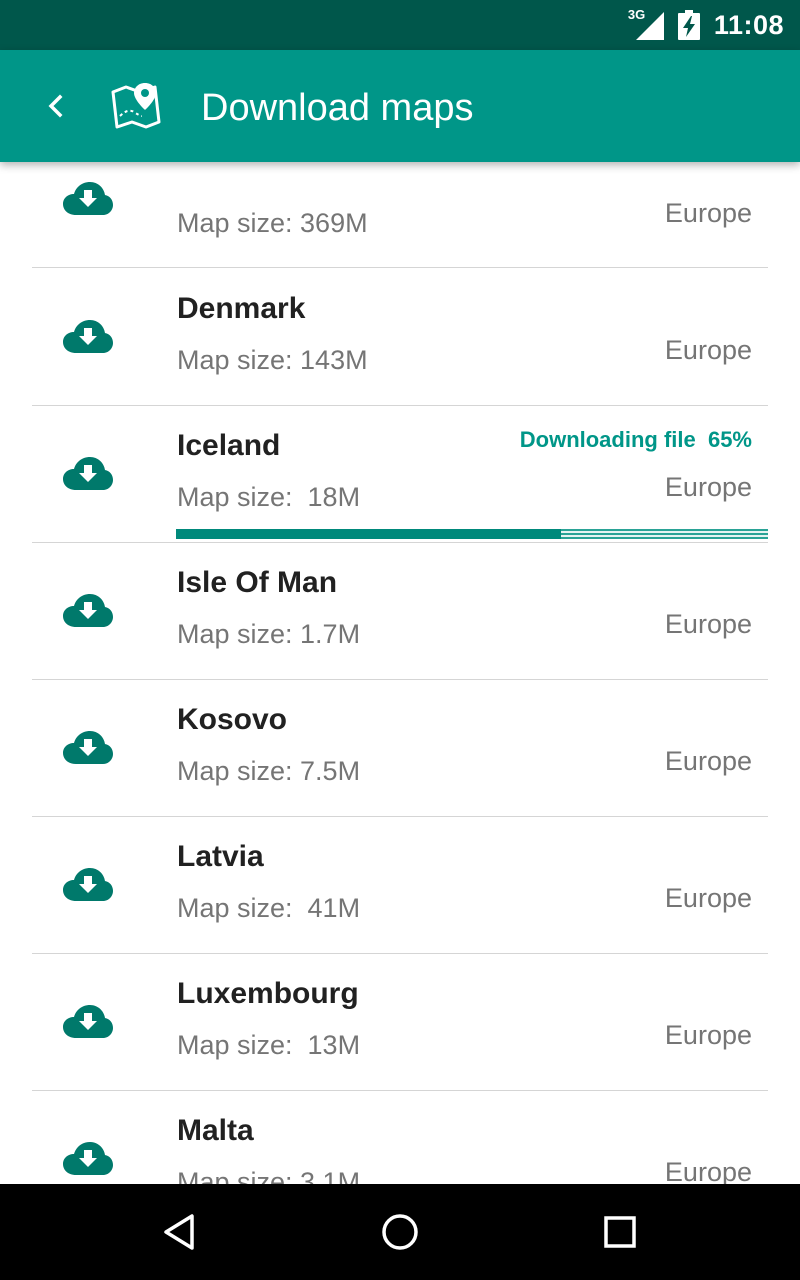 The width and height of the screenshot is (800, 1280). What do you see at coordinates (268, 993) in the screenshot?
I see `map-name: Luxembourg` at bounding box center [268, 993].